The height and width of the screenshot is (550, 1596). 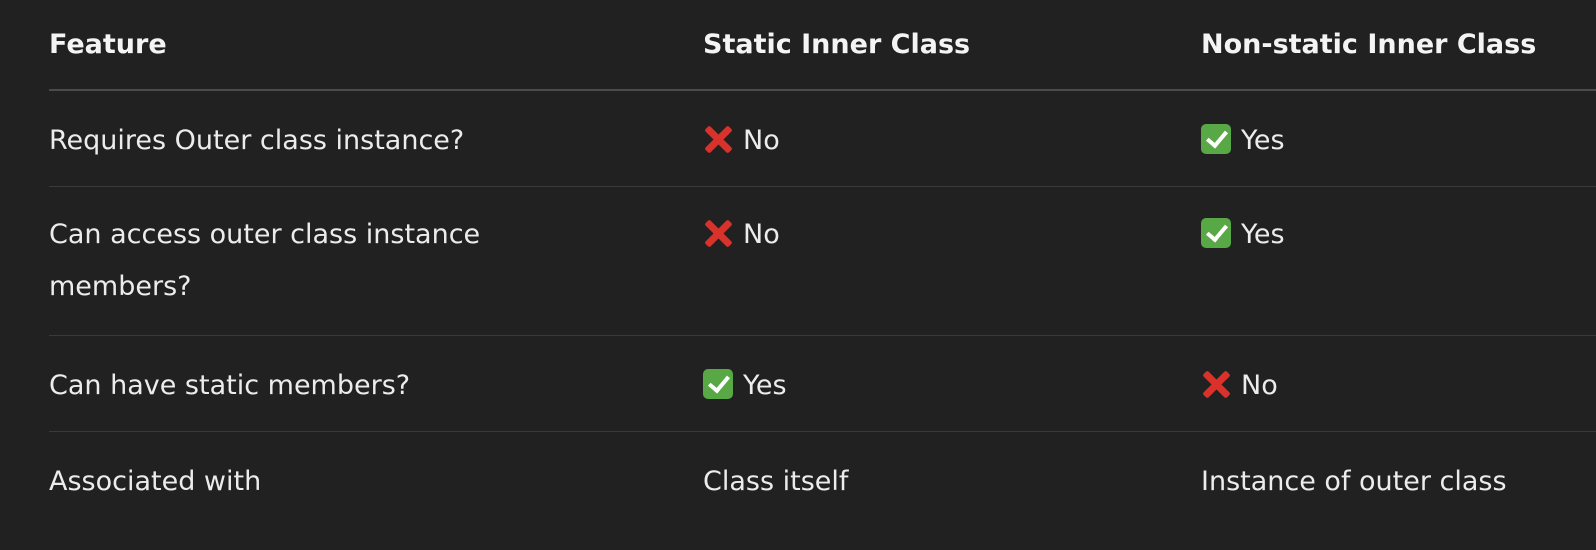 What do you see at coordinates (776, 481) in the screenshot?
I see `static-cell: Class itself` at bounding box center [776, 481].